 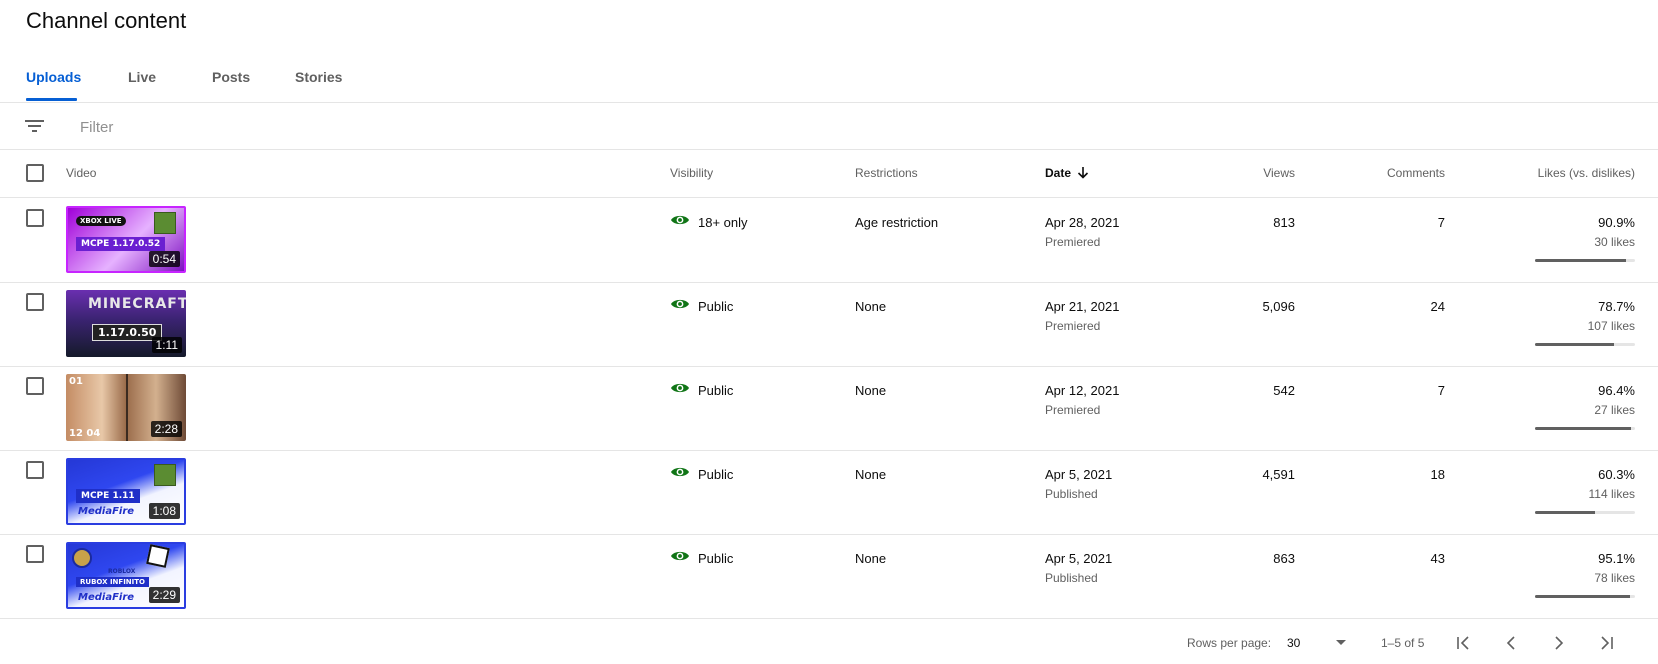 What do you see at coordinates (1616, 390) in the screenshot?
I see `likes-percent: 96.4%` at bounding box center [1616, 390].